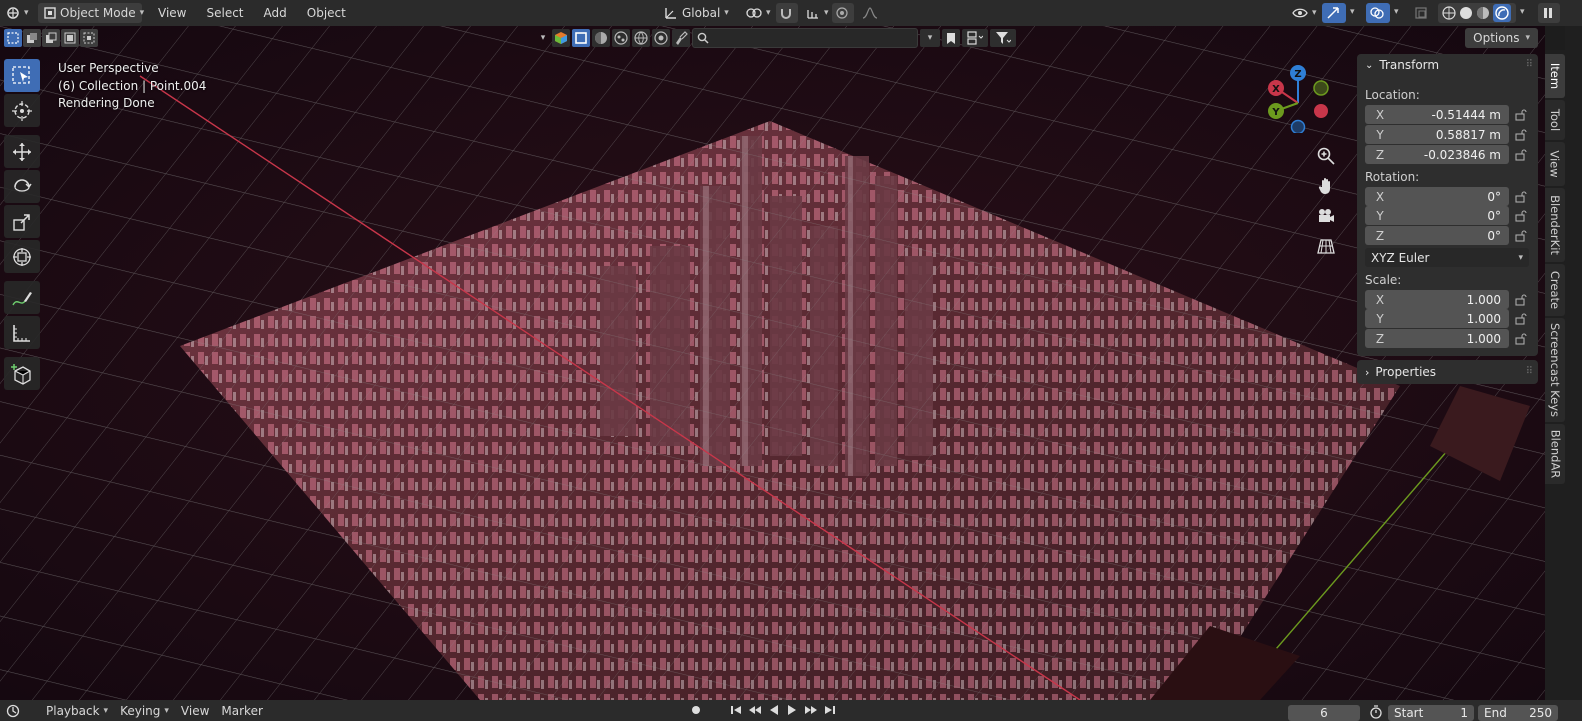  Describe the element at coordinates (1447, 65) in the screenshot. I see `transform-panel-header: ⌄ Transform` at that location.